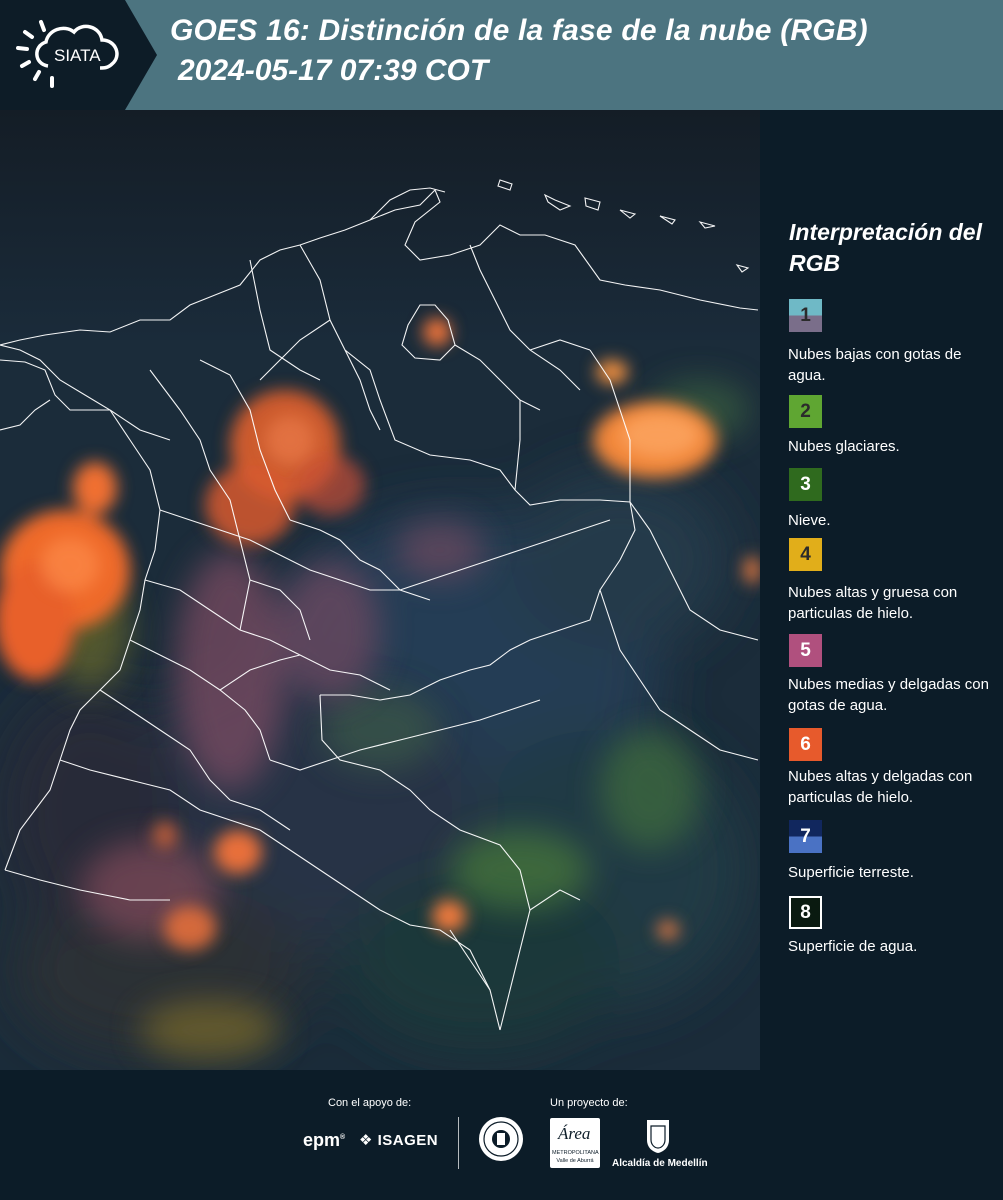 The width and height of the screenshot is (1003, 1200). Describe the element at coordinates (809, 520) in the screenshot. I see `legend-label-3: Nieve.` at that location.